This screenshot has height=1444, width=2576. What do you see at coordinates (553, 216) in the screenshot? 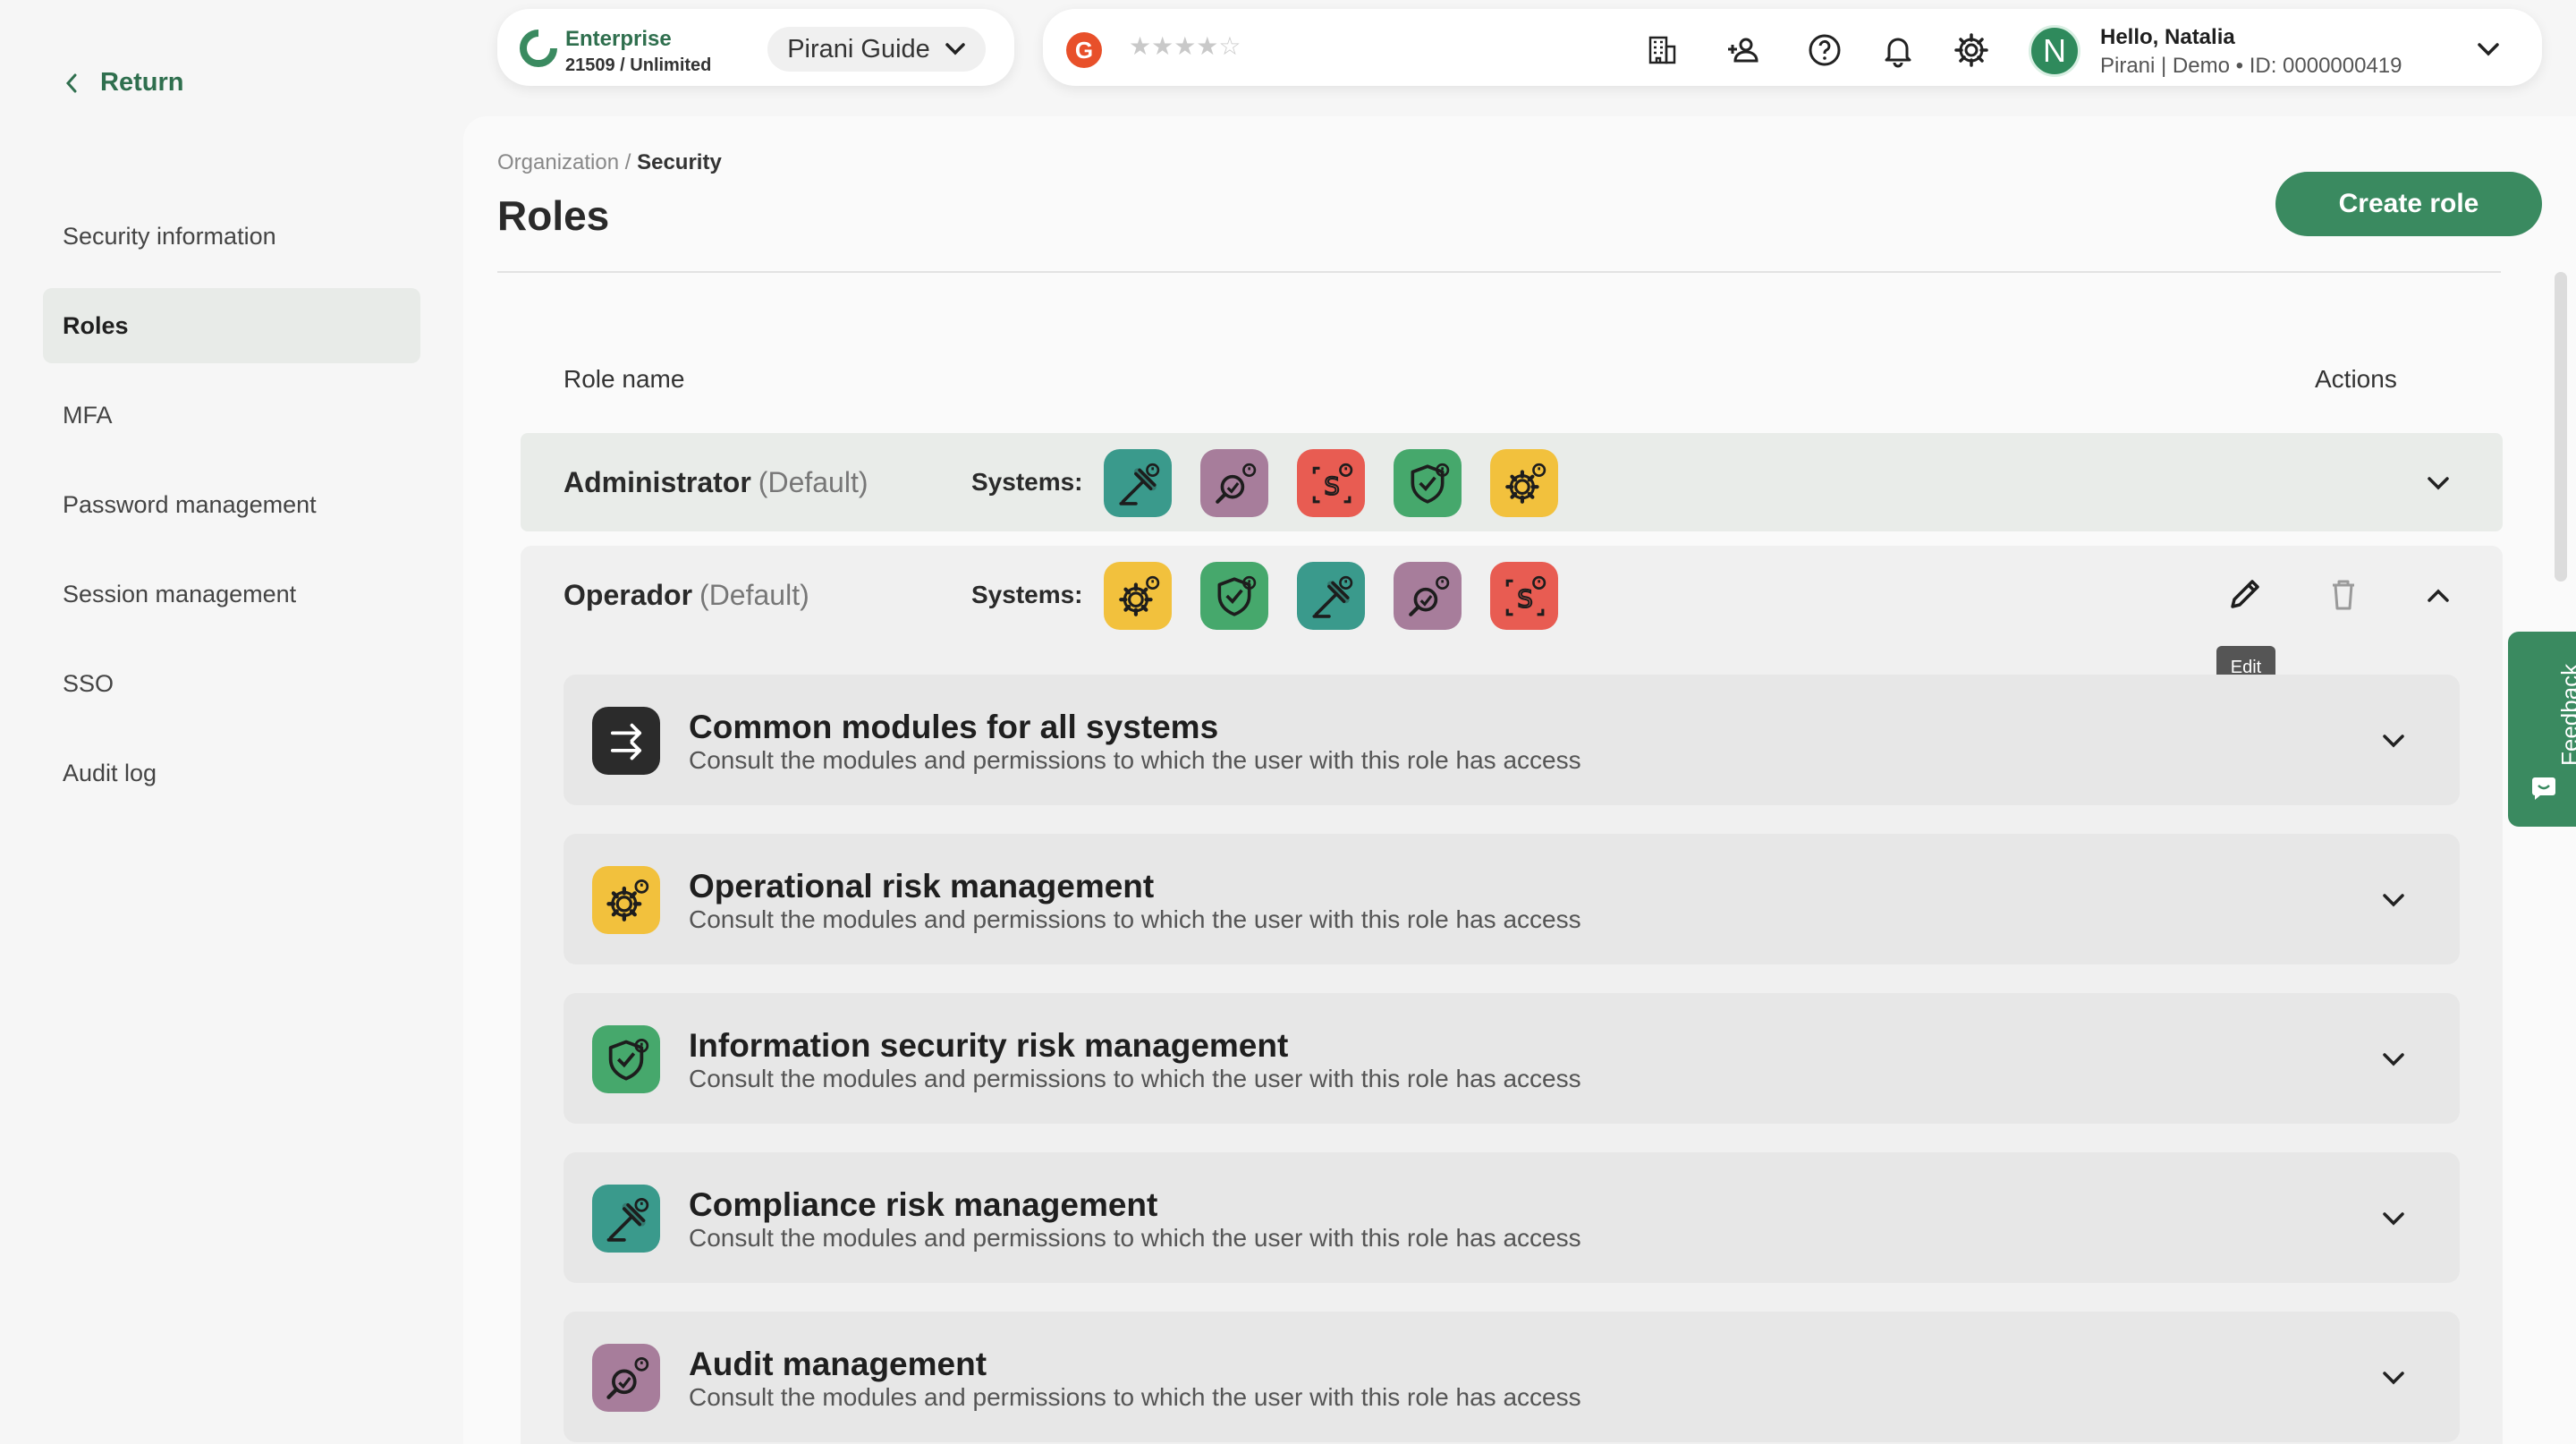
I see `page-title: Roles` at bounding box center [553, 216].